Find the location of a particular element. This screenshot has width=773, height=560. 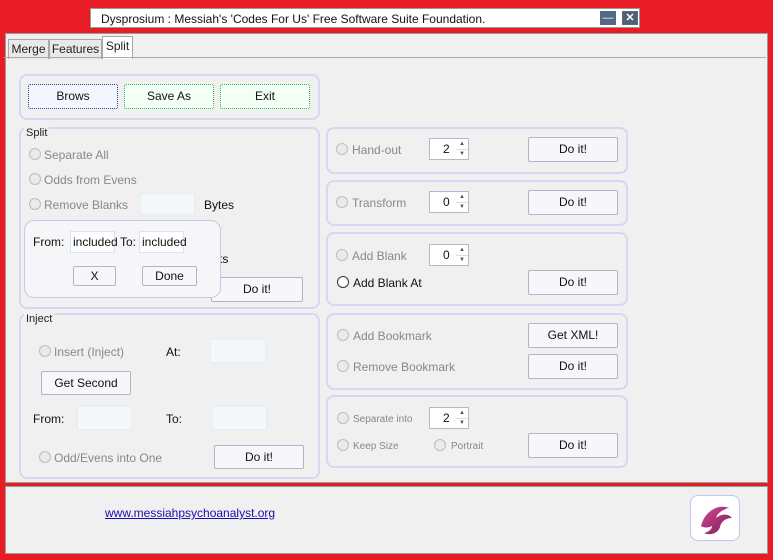

separate-all-radio is located at coordinates (35, 154).